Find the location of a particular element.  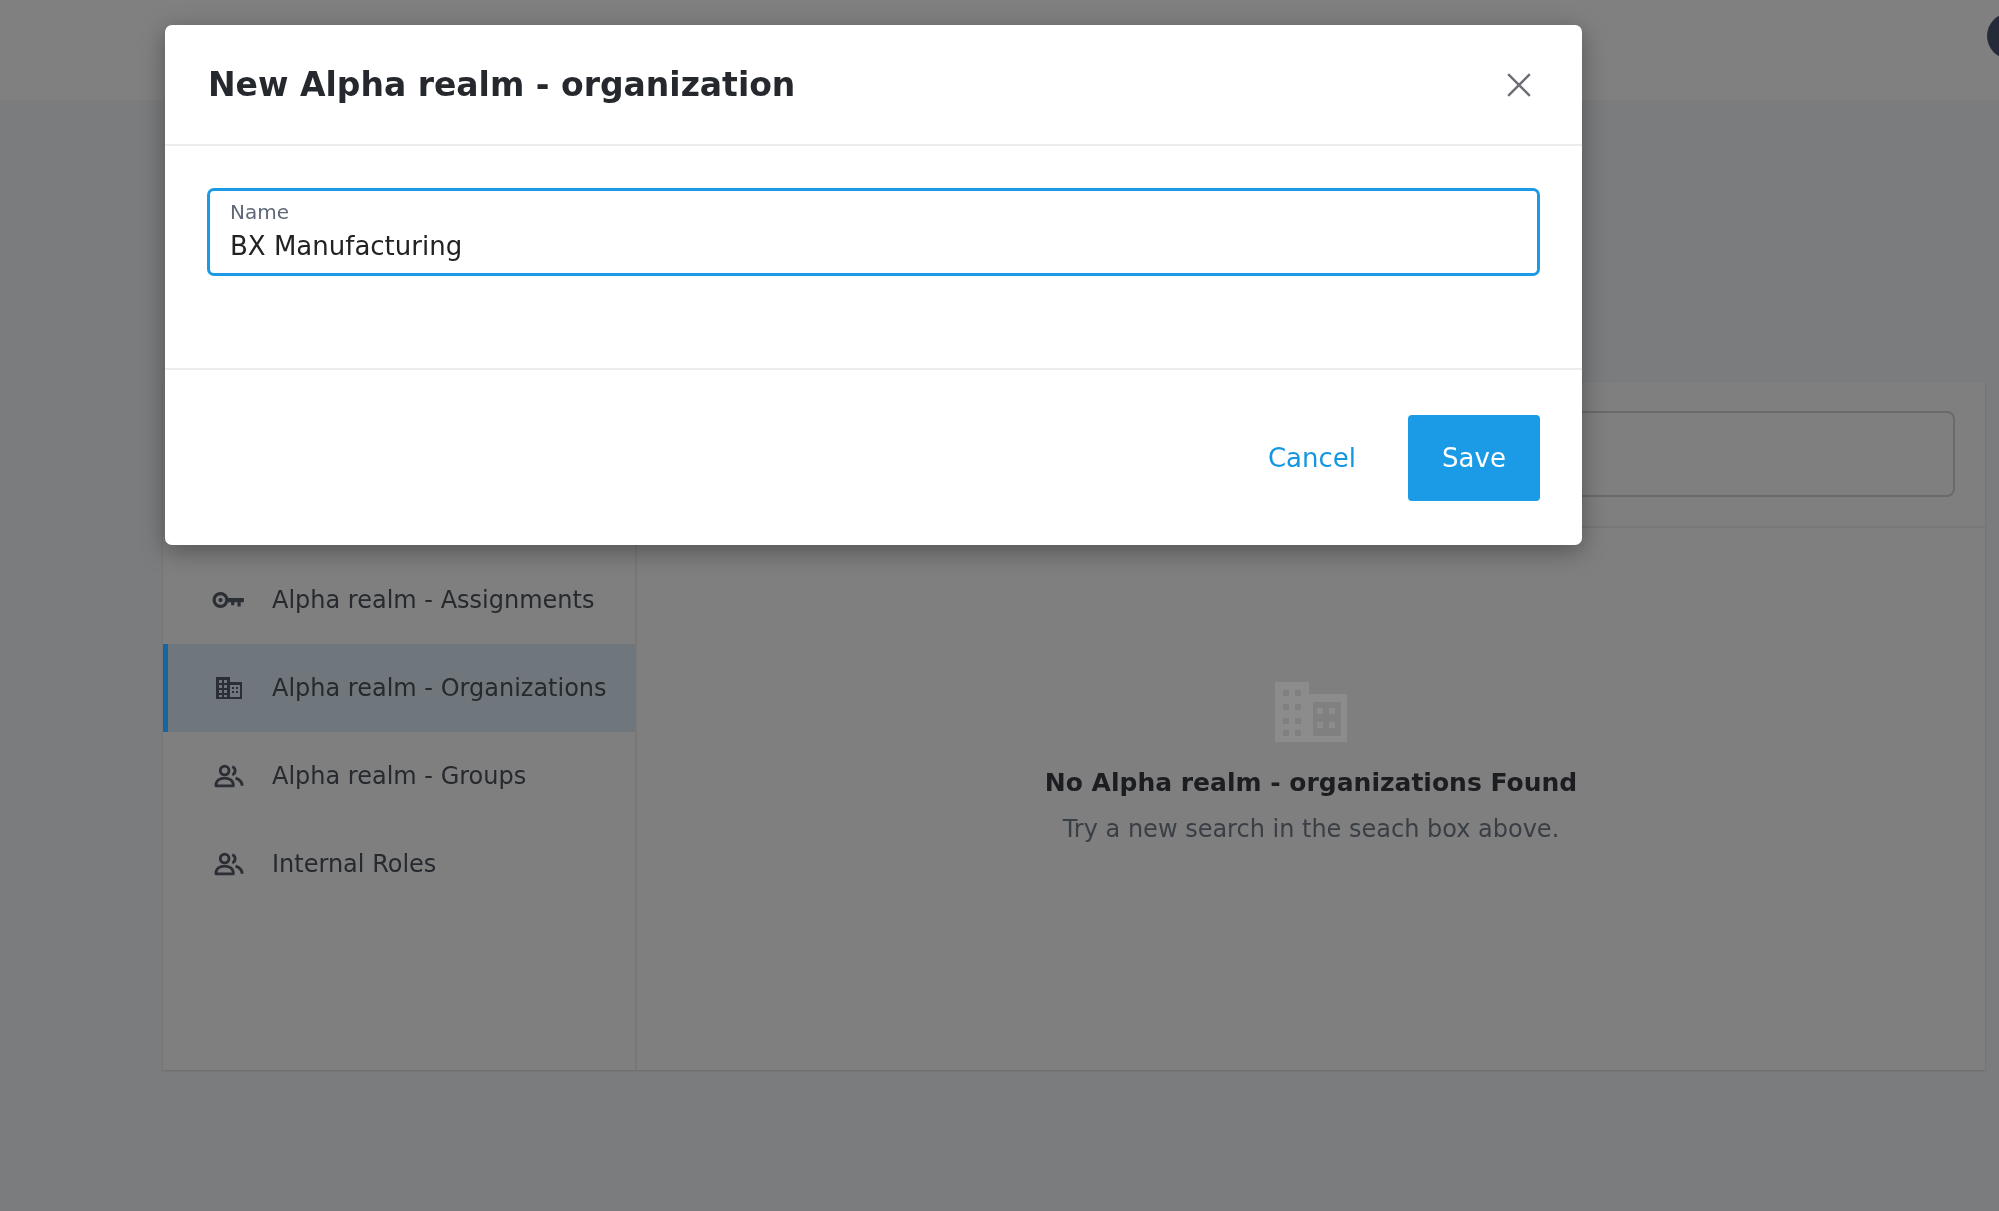

sidebar-item: Alpha realm - Assignments is located at coordinates (399, 600).